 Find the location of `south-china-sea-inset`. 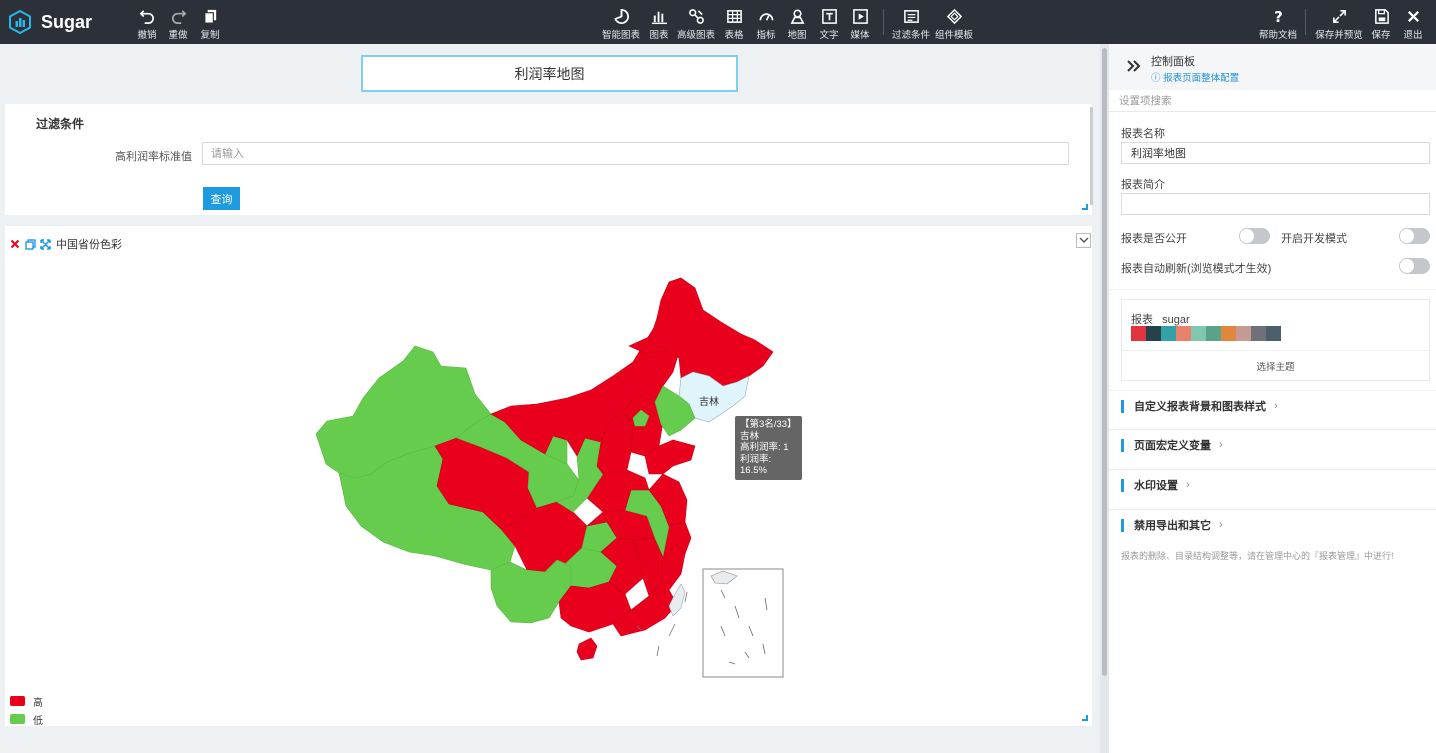

south-china-sea-inset is located at coordinates (743, 623).